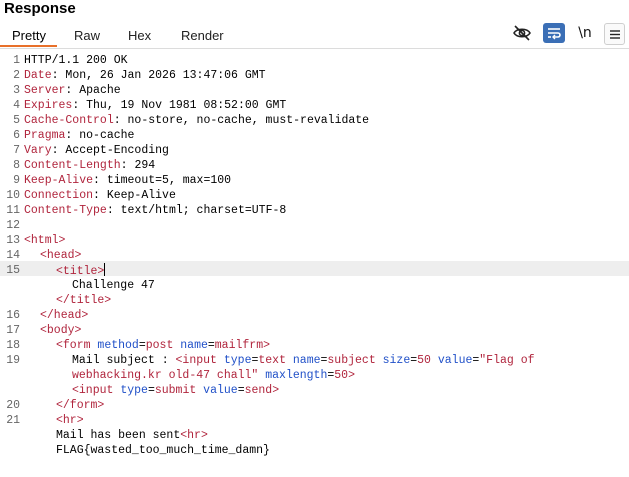  What do you see at coordinates (113, 285) in the screenshot?
I see `title-text: Challenge 47` at bounding box center [113, 285].